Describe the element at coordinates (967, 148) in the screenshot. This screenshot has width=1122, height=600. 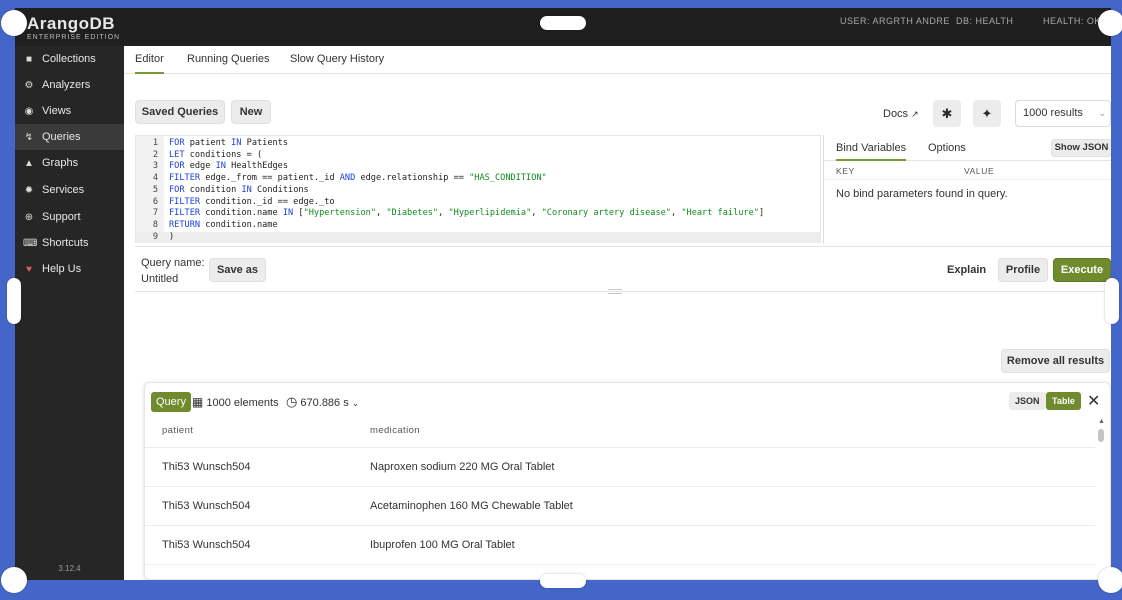
I see `bind-panel-tabs: Bind Variables Options Show JSON` at that location.